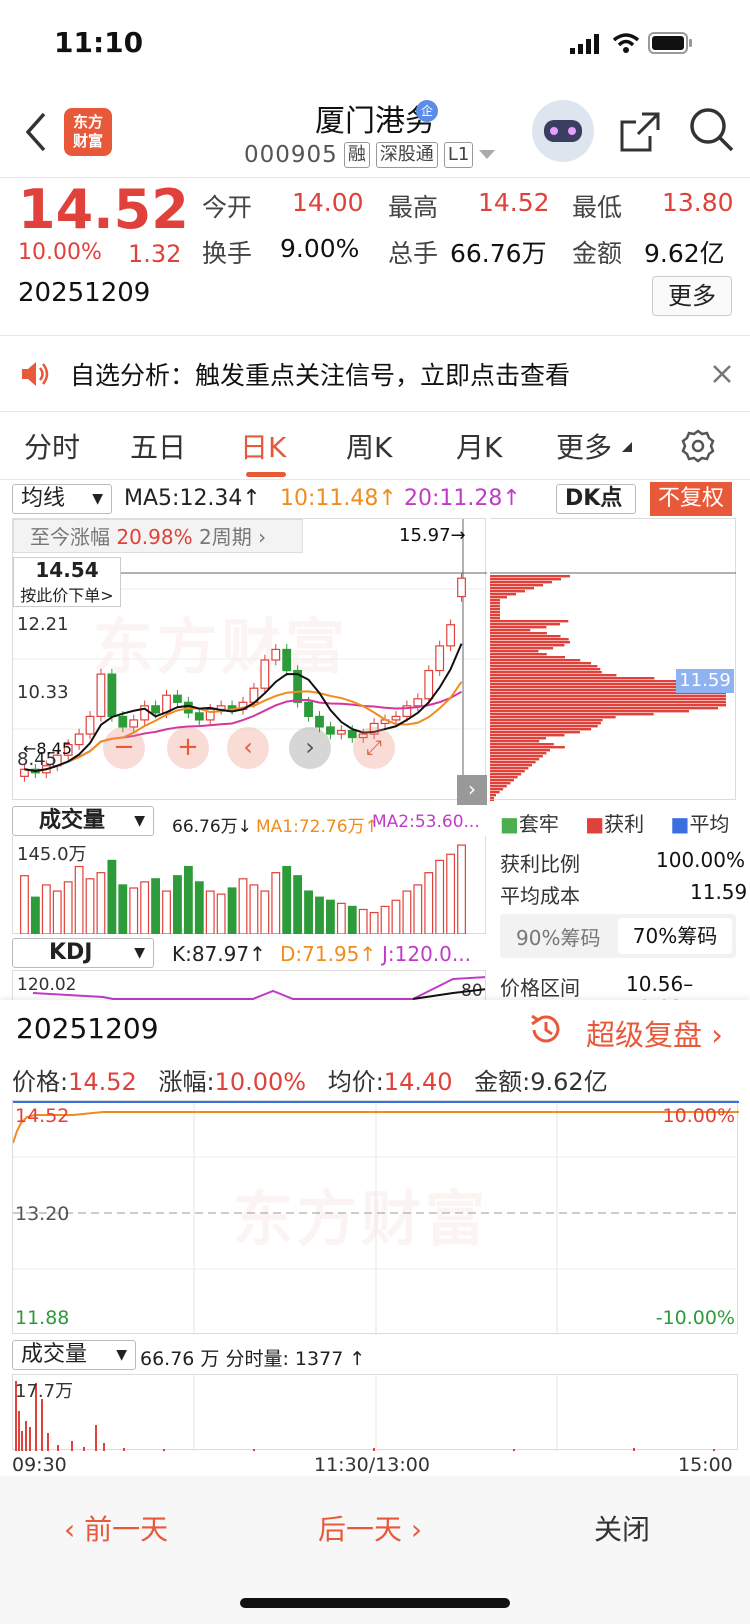 This screenshot has width=750, height=1624. I want to click on analysis-banner: 自选分析：触发重点关注信号，立即点击查看, so click(375, 374).